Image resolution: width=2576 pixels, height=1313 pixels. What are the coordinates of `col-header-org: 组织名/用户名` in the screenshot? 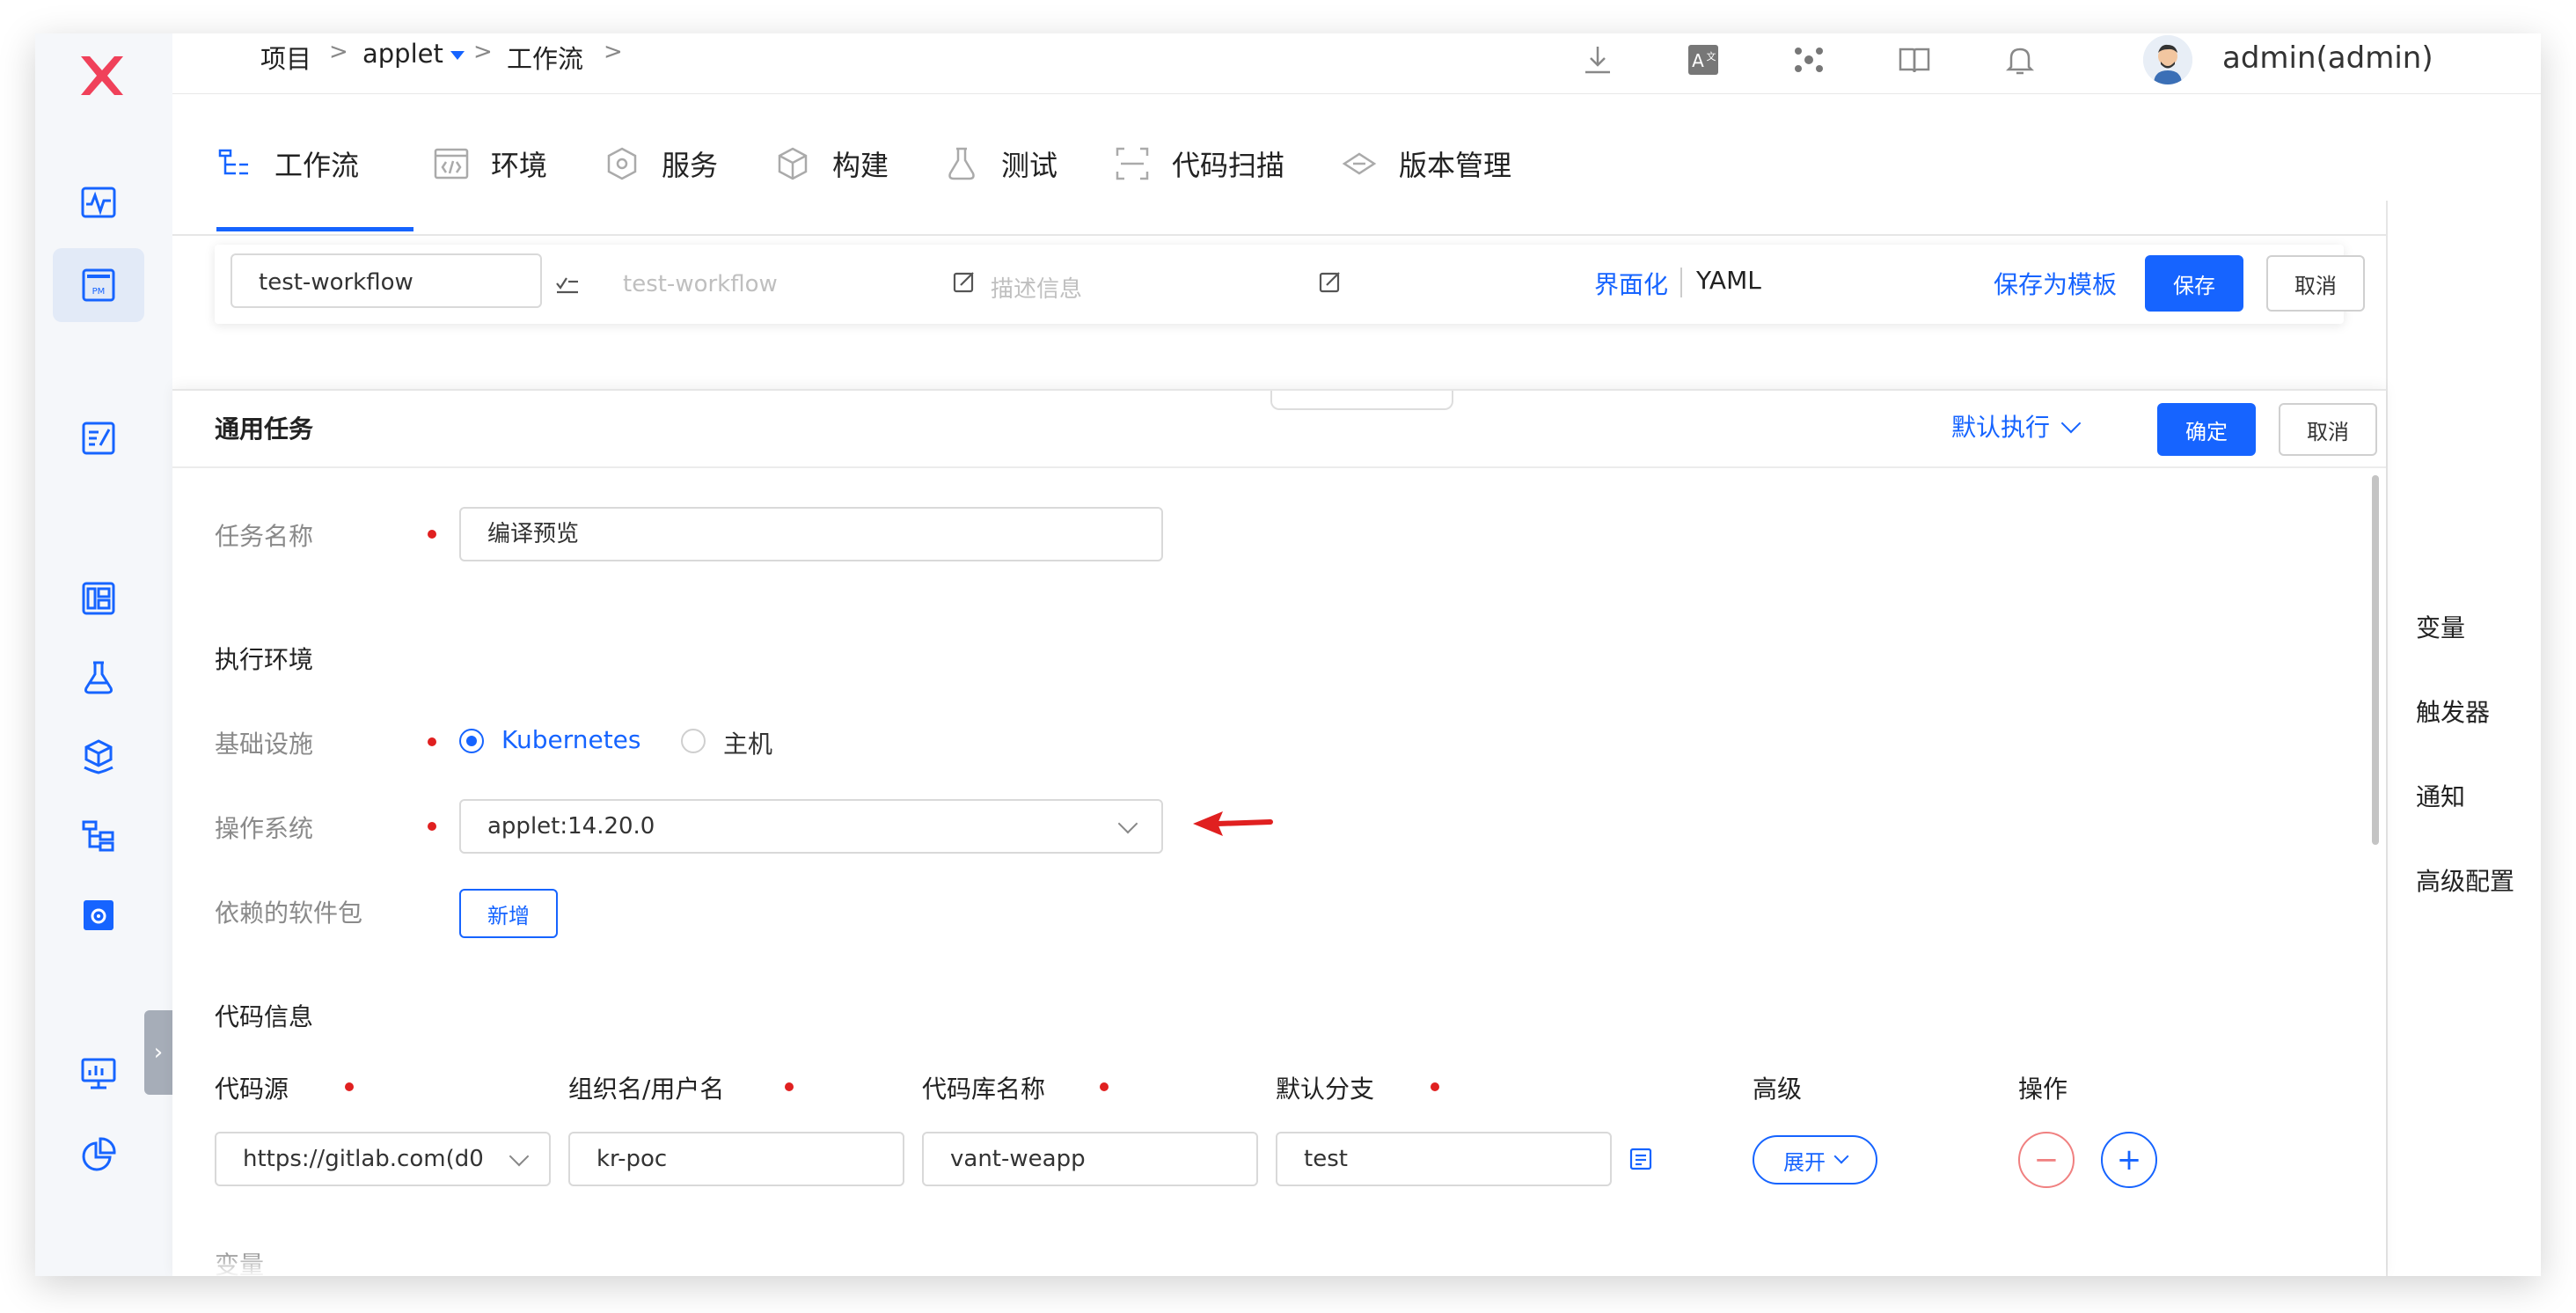 It's located at (646, 1089).